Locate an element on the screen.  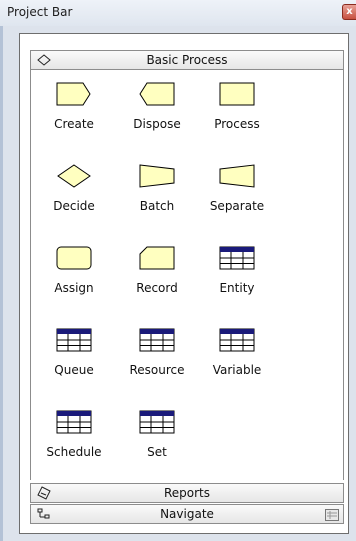
module-dispose: Dispose is located at coordinates (157, 112).